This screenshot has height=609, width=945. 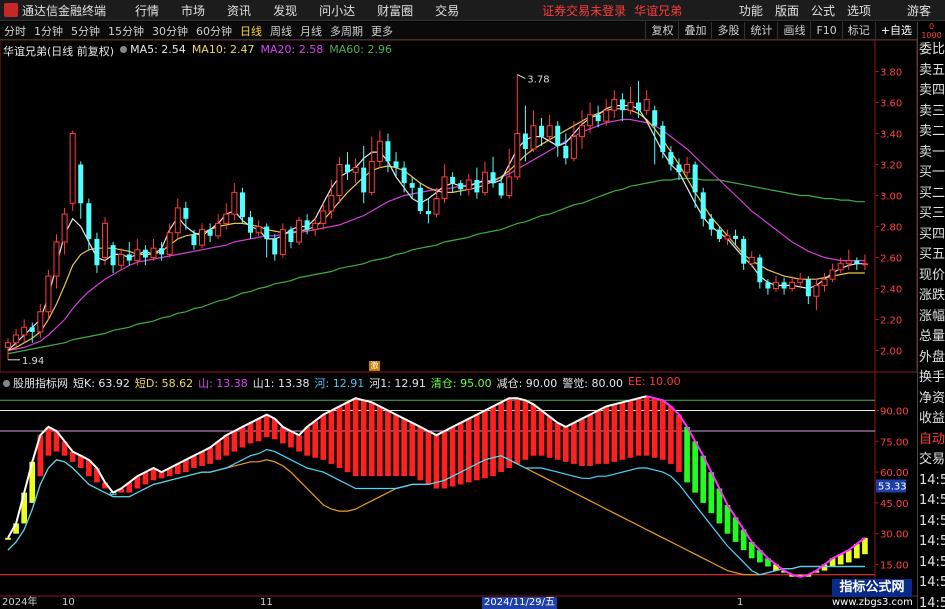 I want to click on quote-time-0: 14:56, so click(x=932, y=480).